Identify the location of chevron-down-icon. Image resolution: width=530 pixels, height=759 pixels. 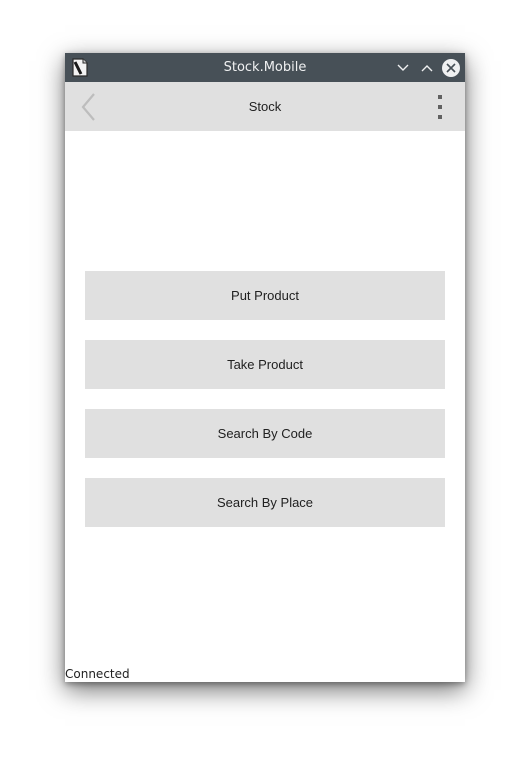
(403, 68).